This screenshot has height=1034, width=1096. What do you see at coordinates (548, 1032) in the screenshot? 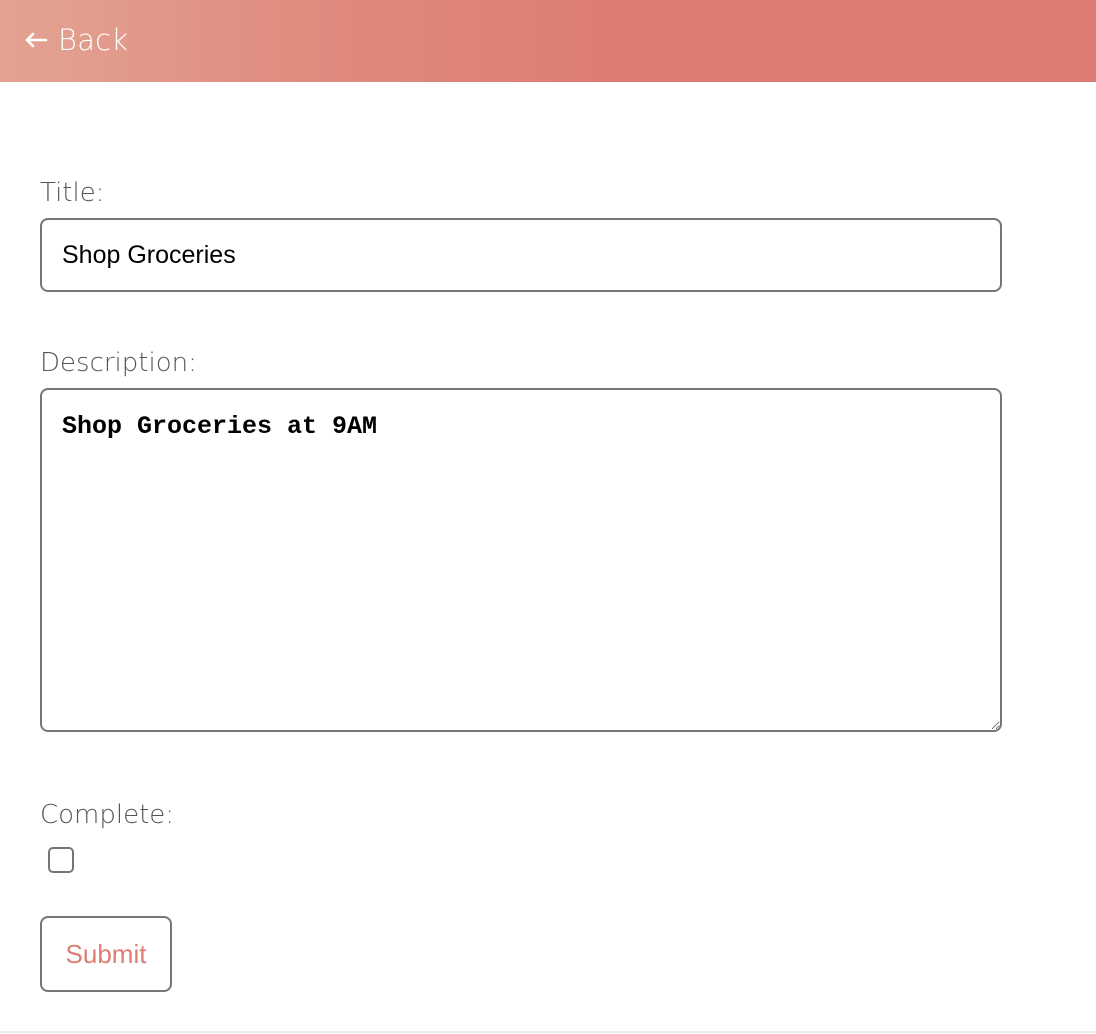
I see `bottom-divider` at bounding box center [548, 1032].